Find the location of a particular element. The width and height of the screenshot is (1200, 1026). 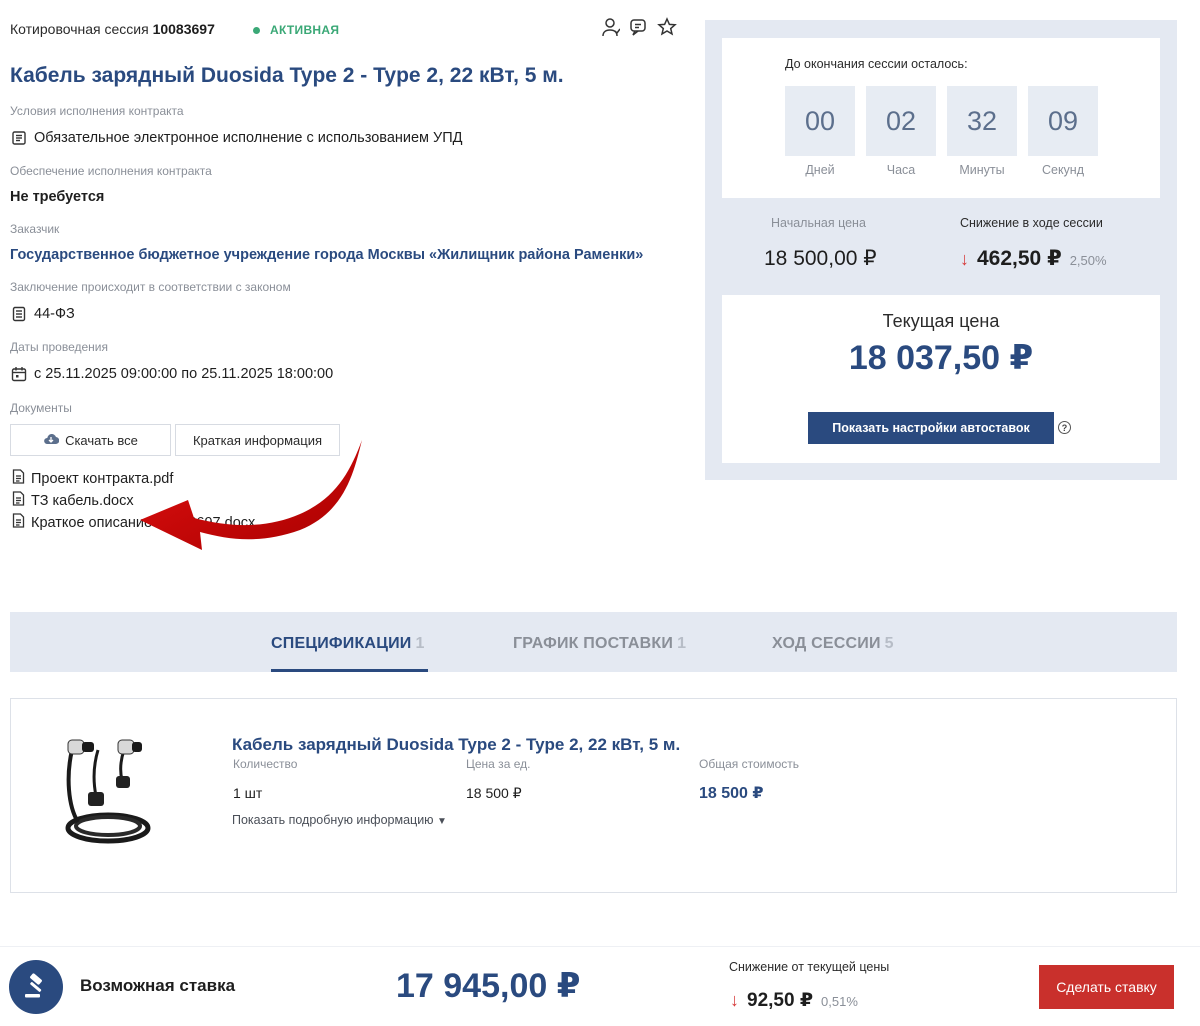

security-label: Обеспечение исполнения контракта is located at coordinates (111, 171).